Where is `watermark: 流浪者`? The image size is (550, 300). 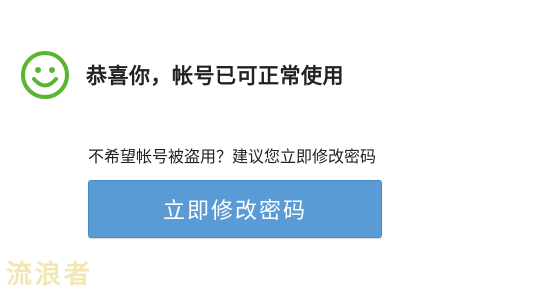
watermark: 流浪者 is located at coordinates (50, 275).